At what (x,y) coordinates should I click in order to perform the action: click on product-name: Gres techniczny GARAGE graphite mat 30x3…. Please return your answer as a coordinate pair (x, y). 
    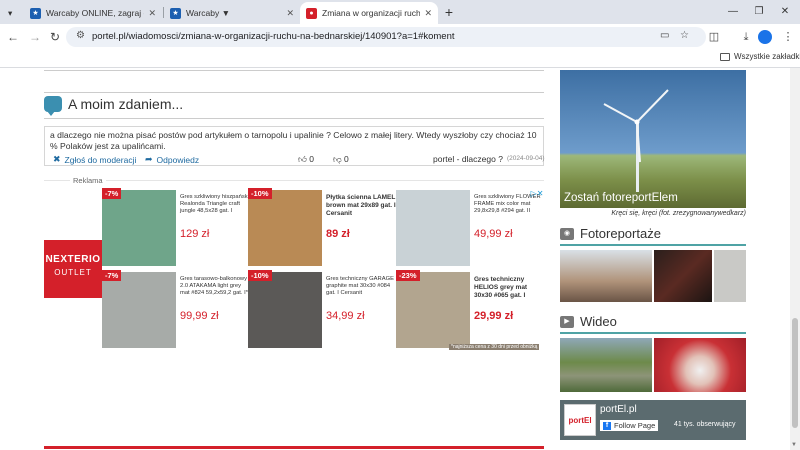
    Looking at the image, I should click on (361, 286).